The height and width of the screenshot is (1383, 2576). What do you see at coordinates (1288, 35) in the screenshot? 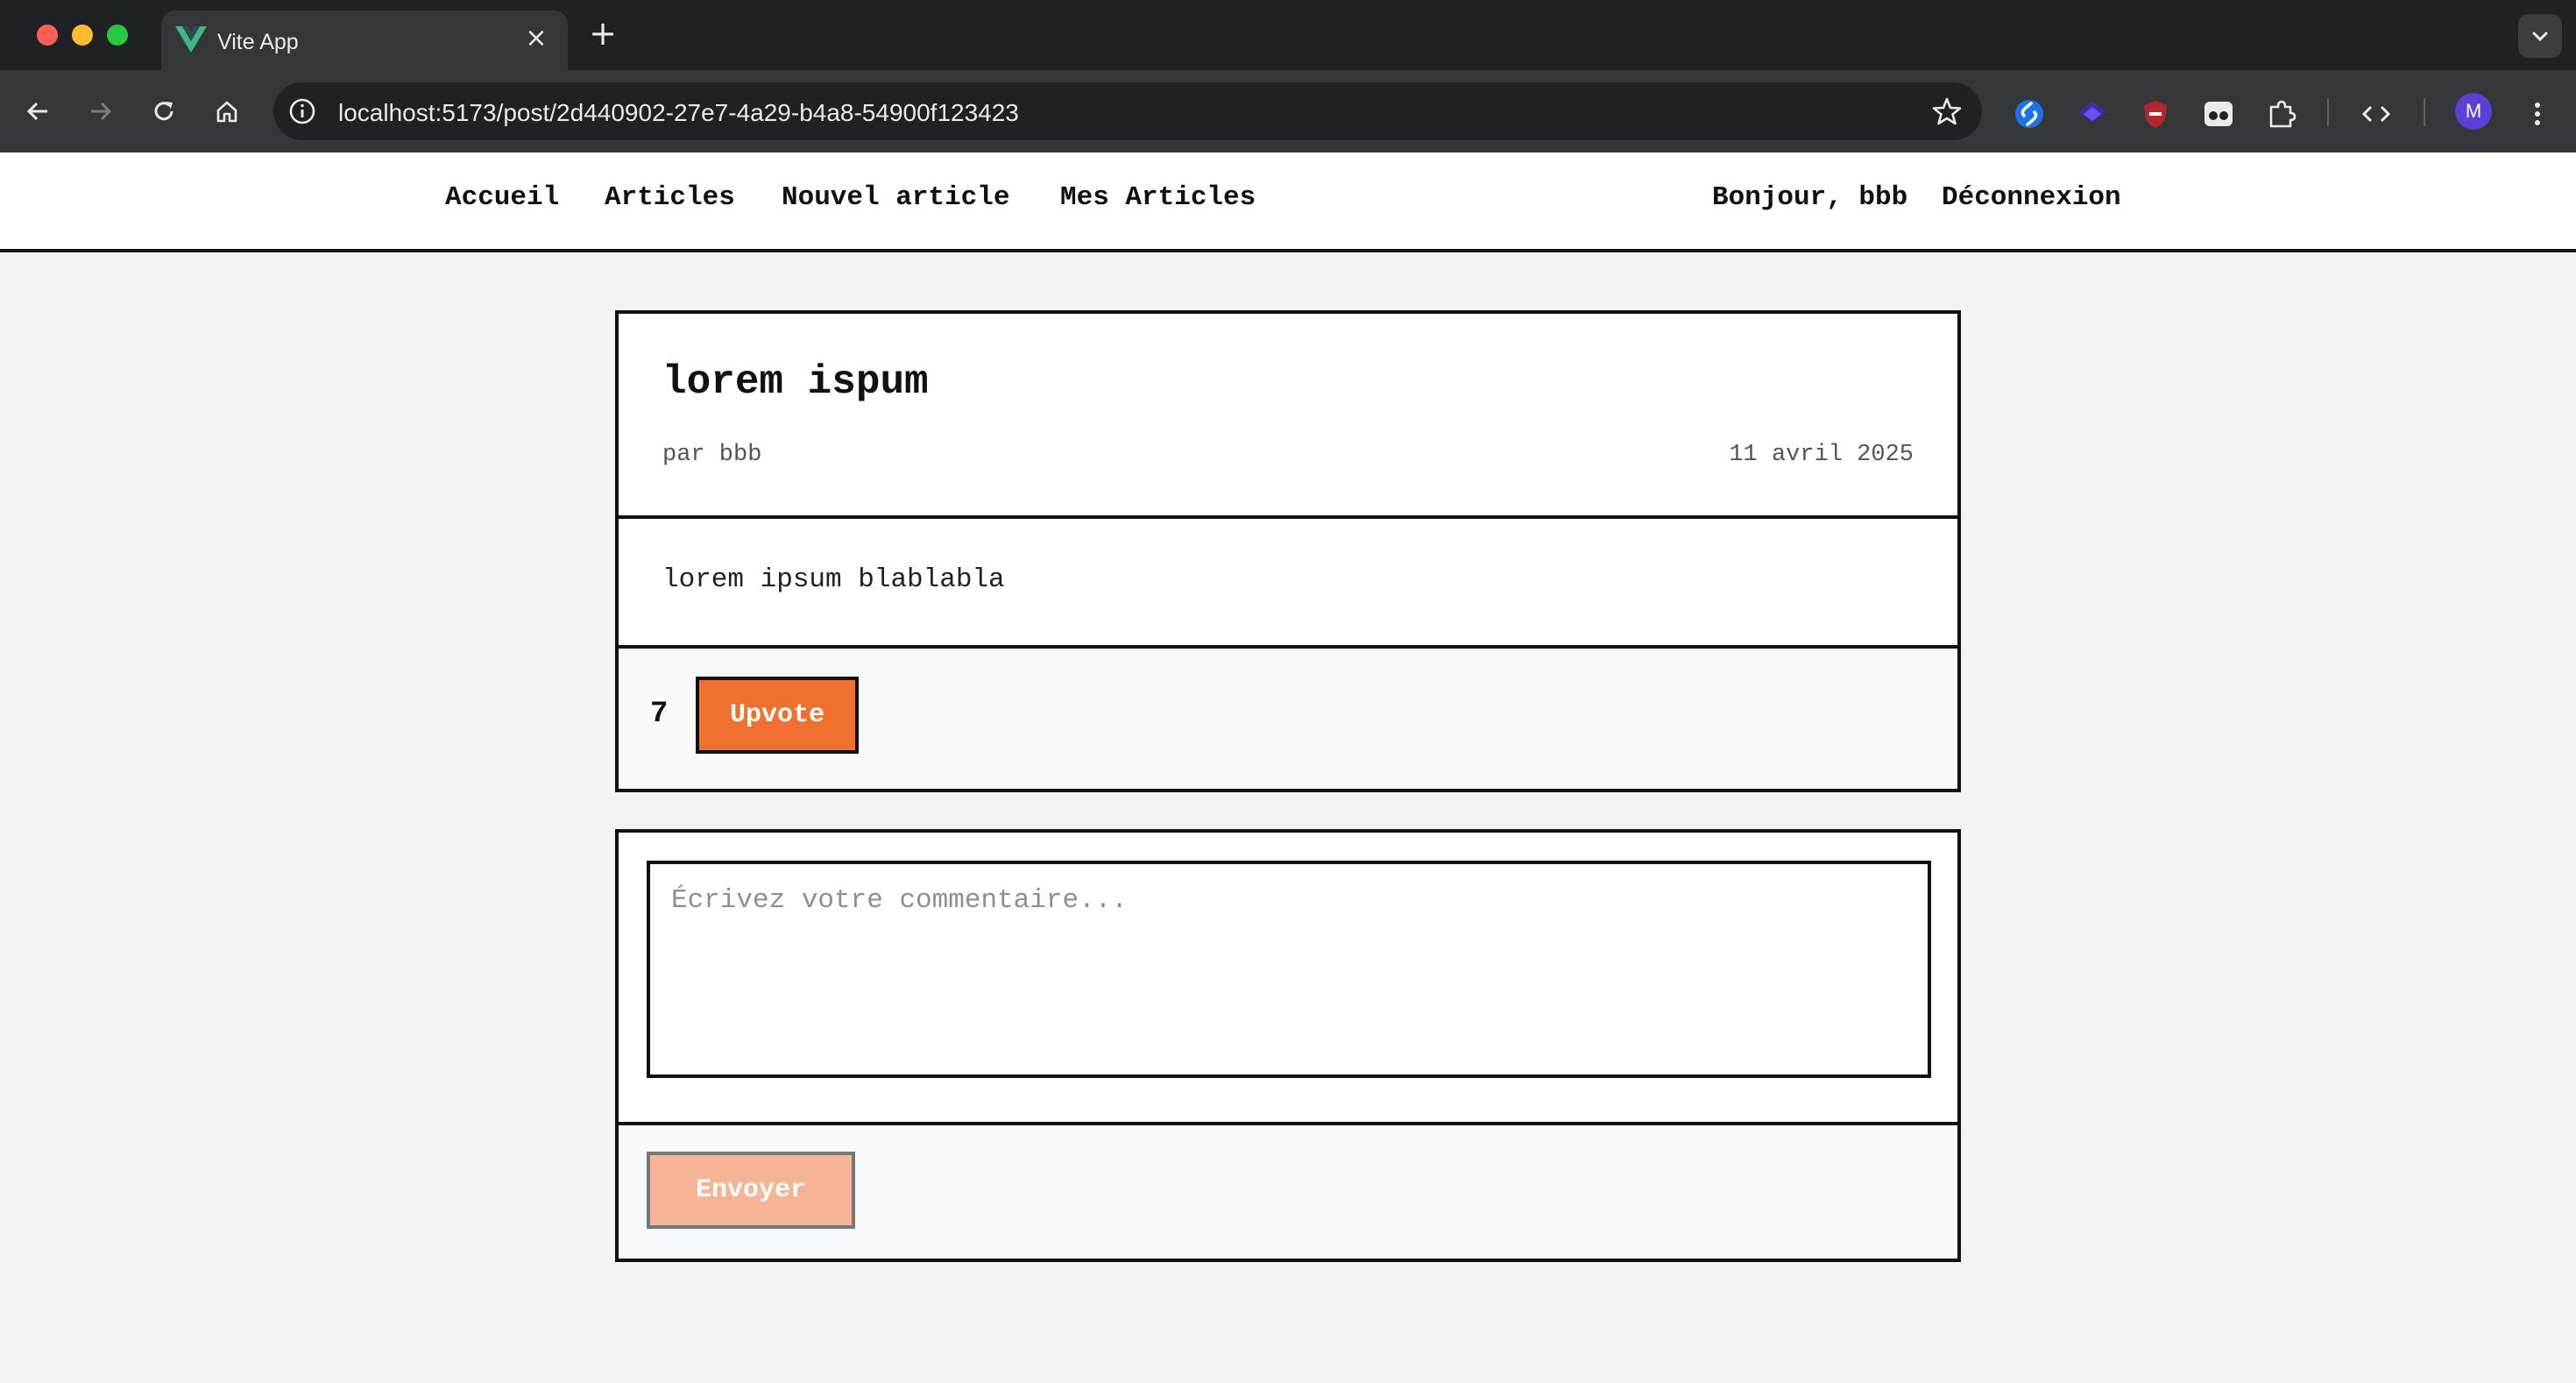
I see `browser-tab-strip: Vite App × +` at bounding box center [1288, 35].